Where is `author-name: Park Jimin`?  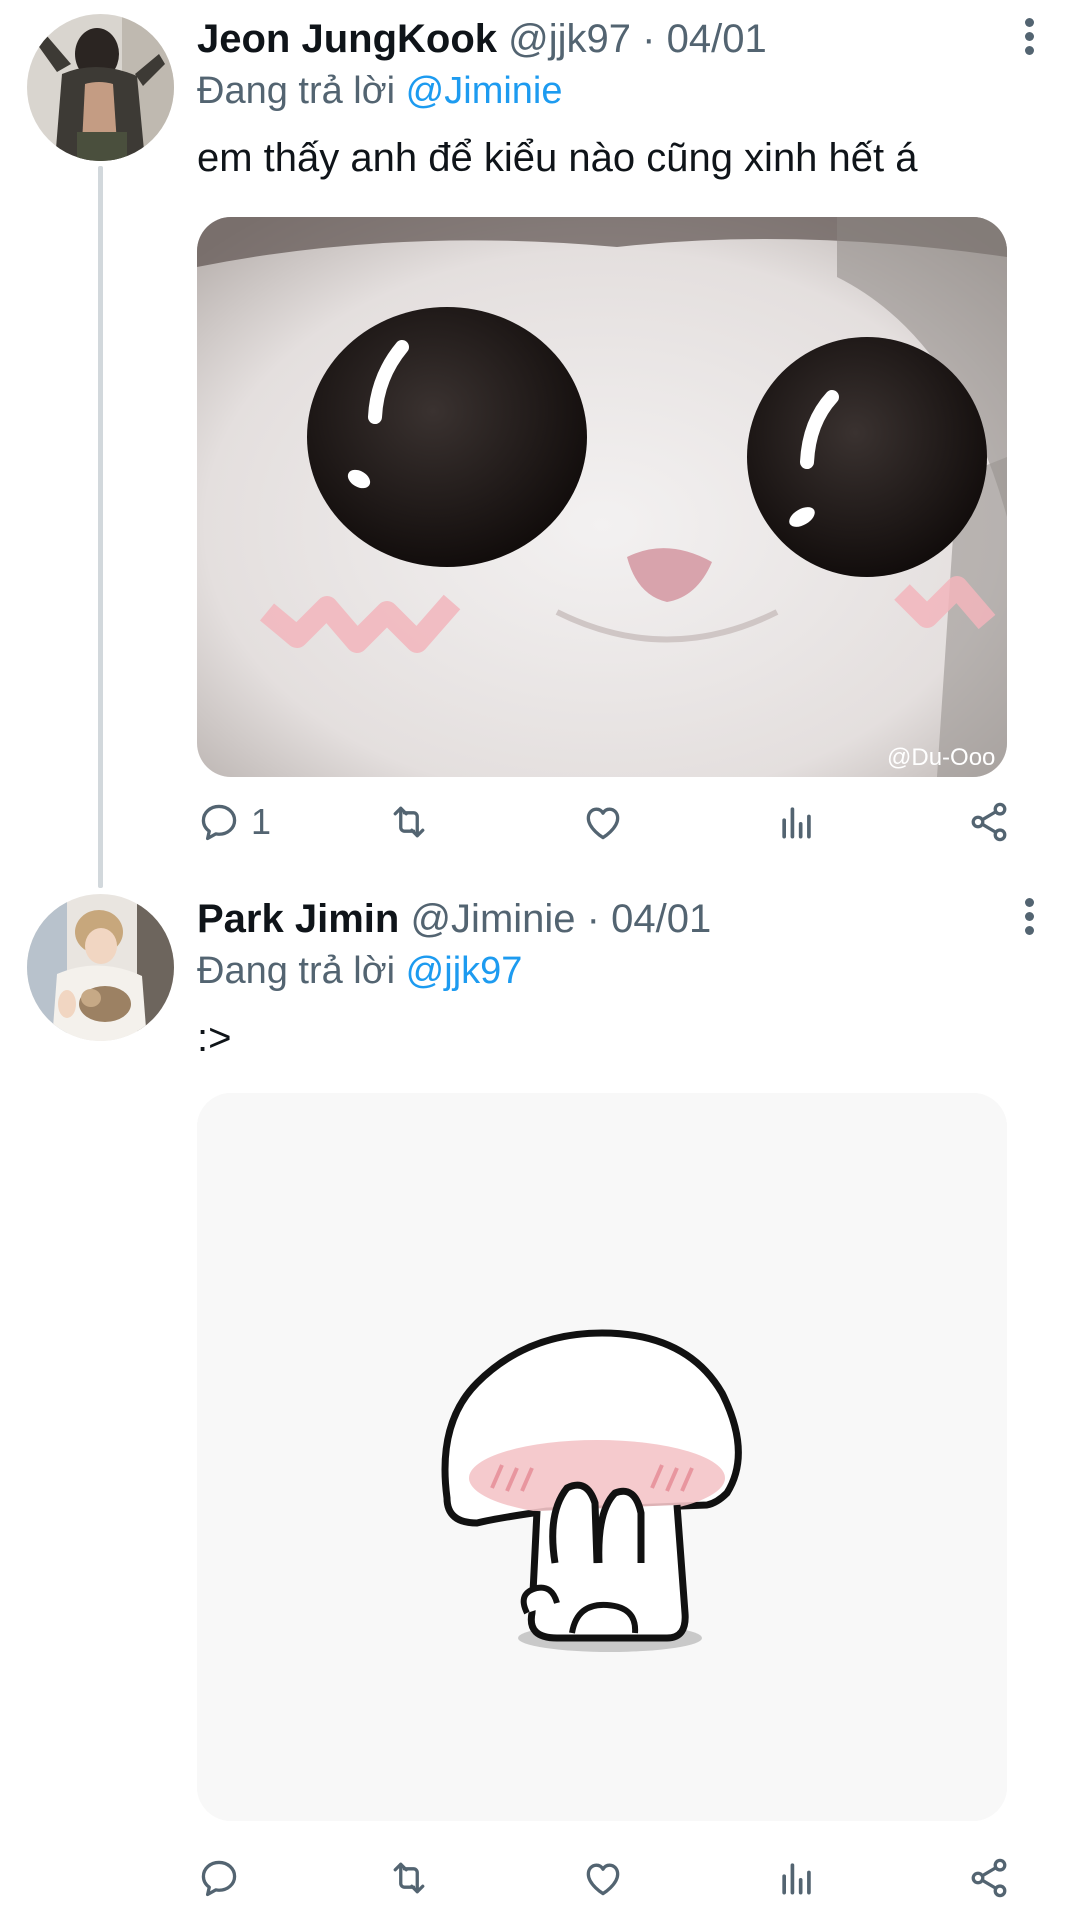 author-name: Park Jimin is located at coordinates (298, 919).